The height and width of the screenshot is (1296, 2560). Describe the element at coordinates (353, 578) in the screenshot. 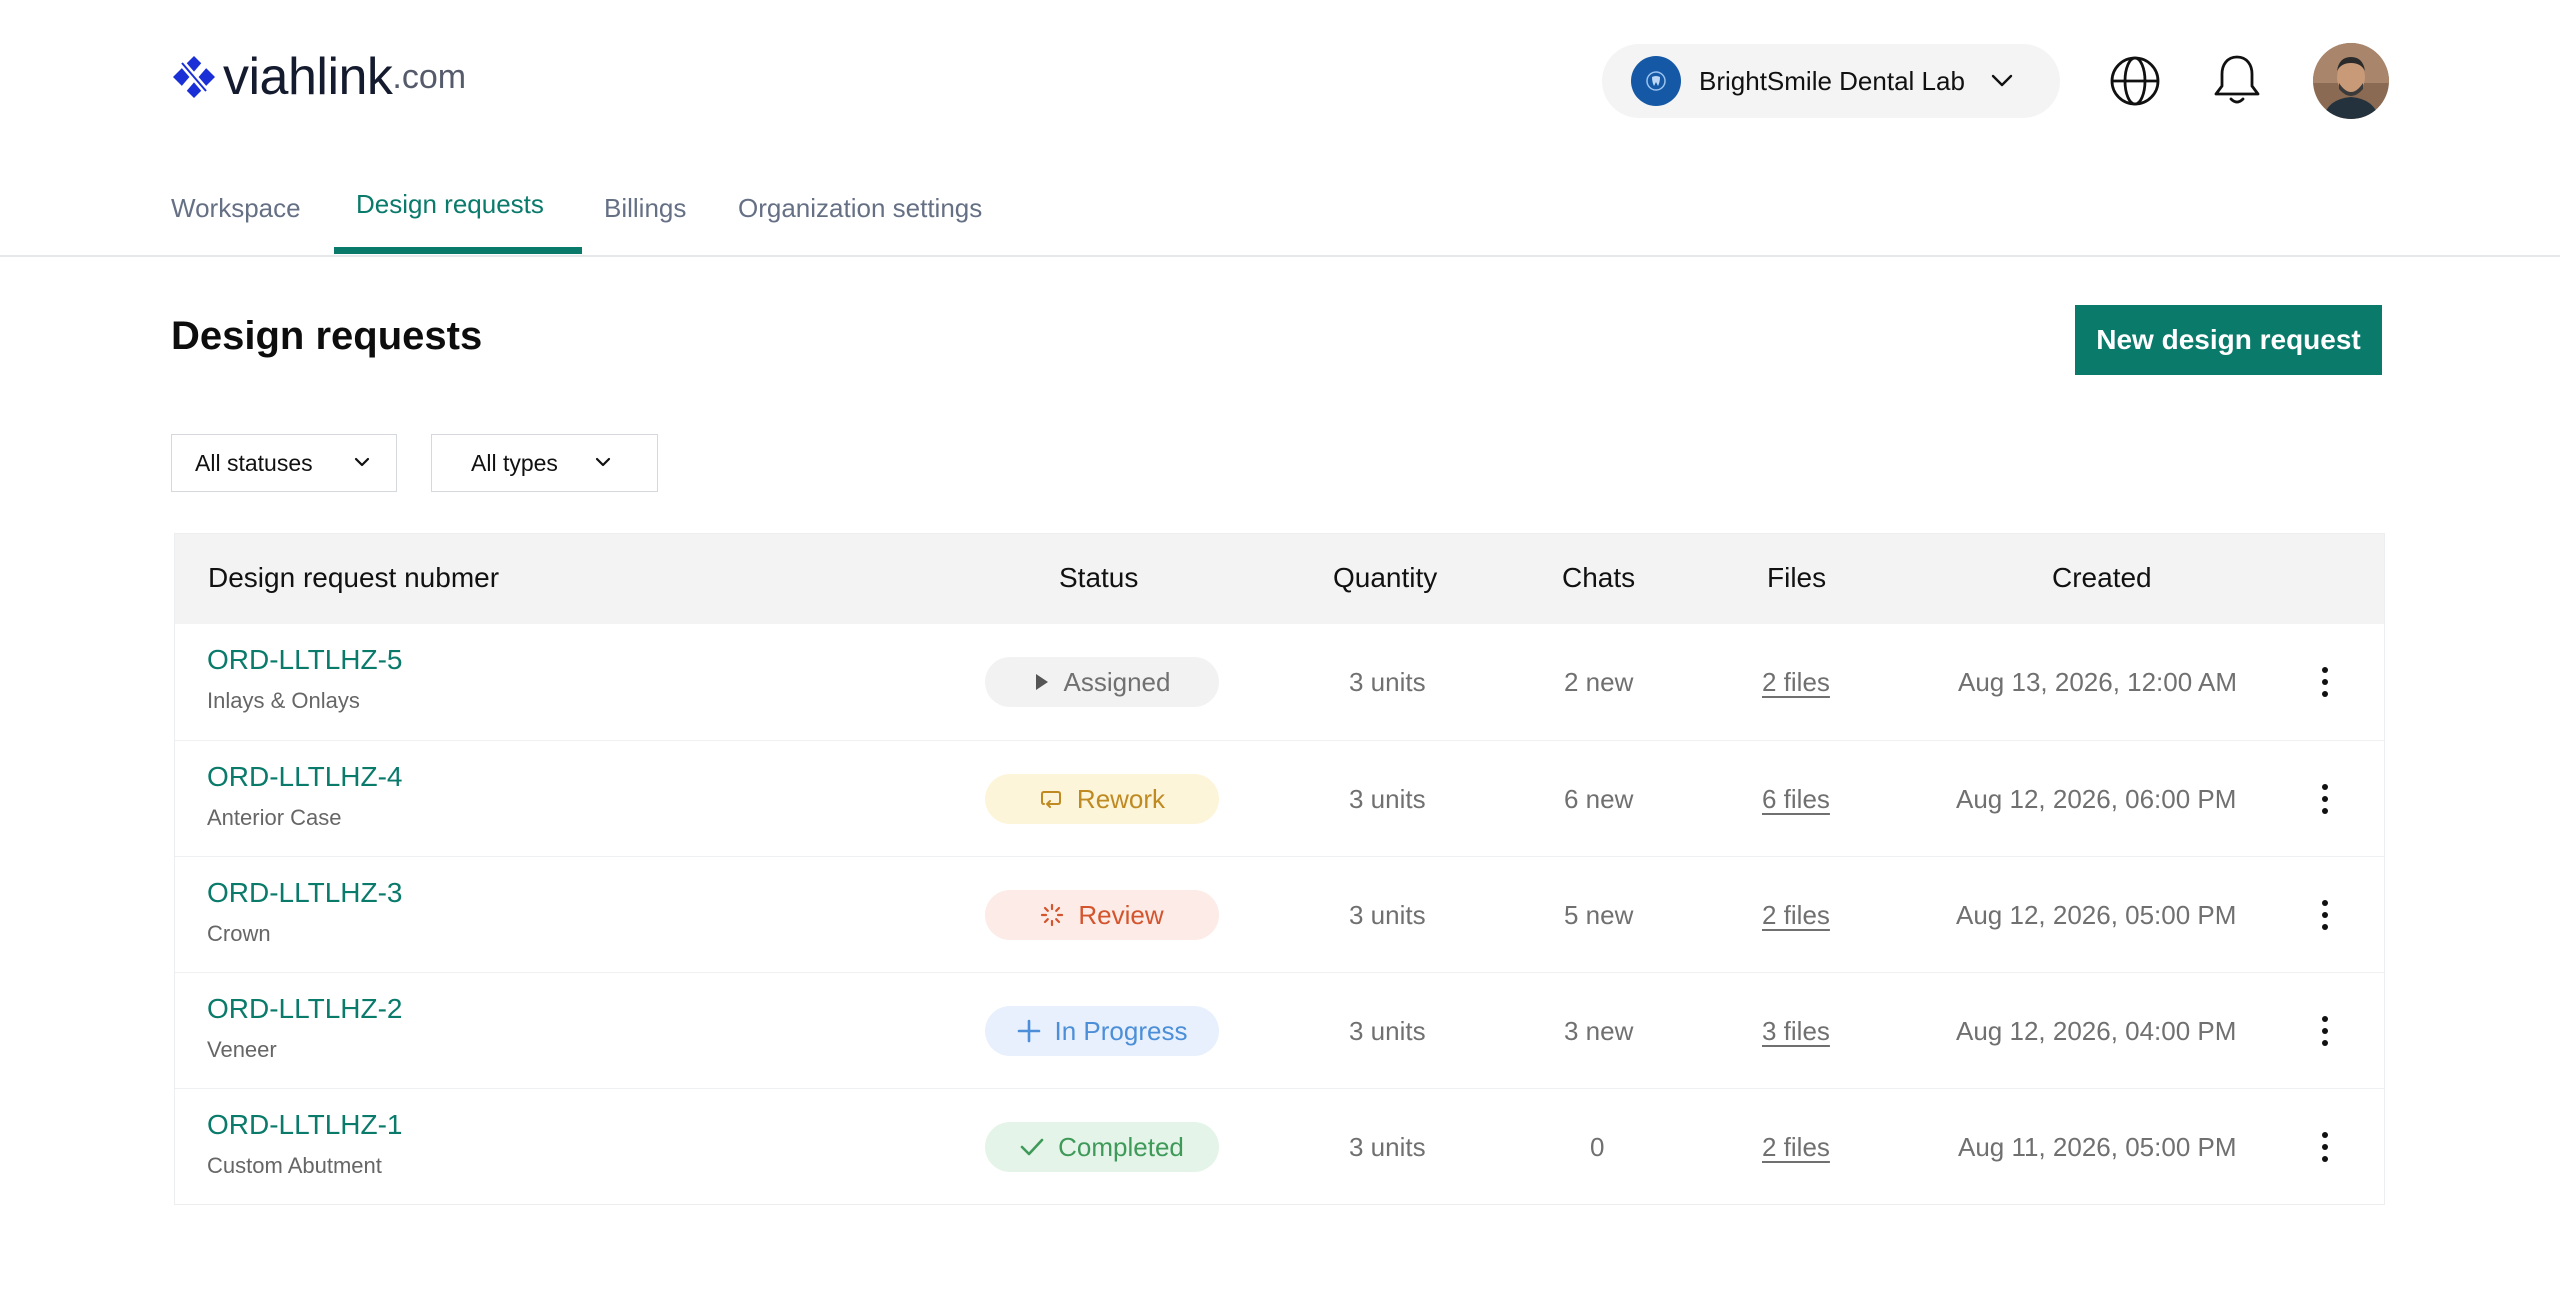

I see `column-header-number: Design request nubmer` at that location.